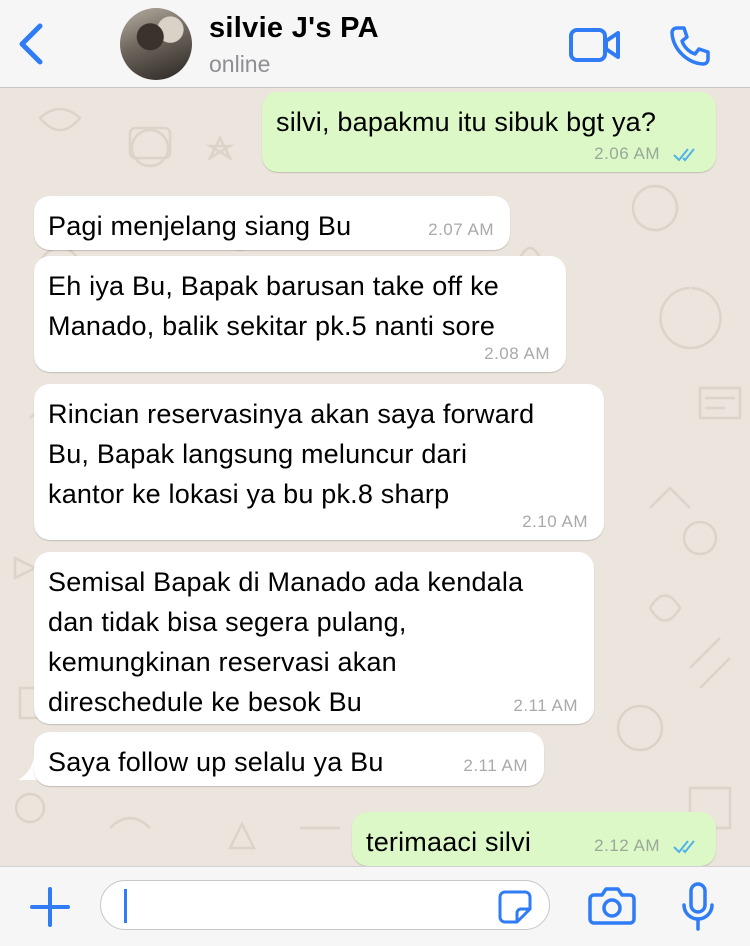 The height and width of the screenshot is (946, 750). What do you see at coordinates (125, 906) in the screenshot?
I see `text-caret` at bounding box center [125, 906].